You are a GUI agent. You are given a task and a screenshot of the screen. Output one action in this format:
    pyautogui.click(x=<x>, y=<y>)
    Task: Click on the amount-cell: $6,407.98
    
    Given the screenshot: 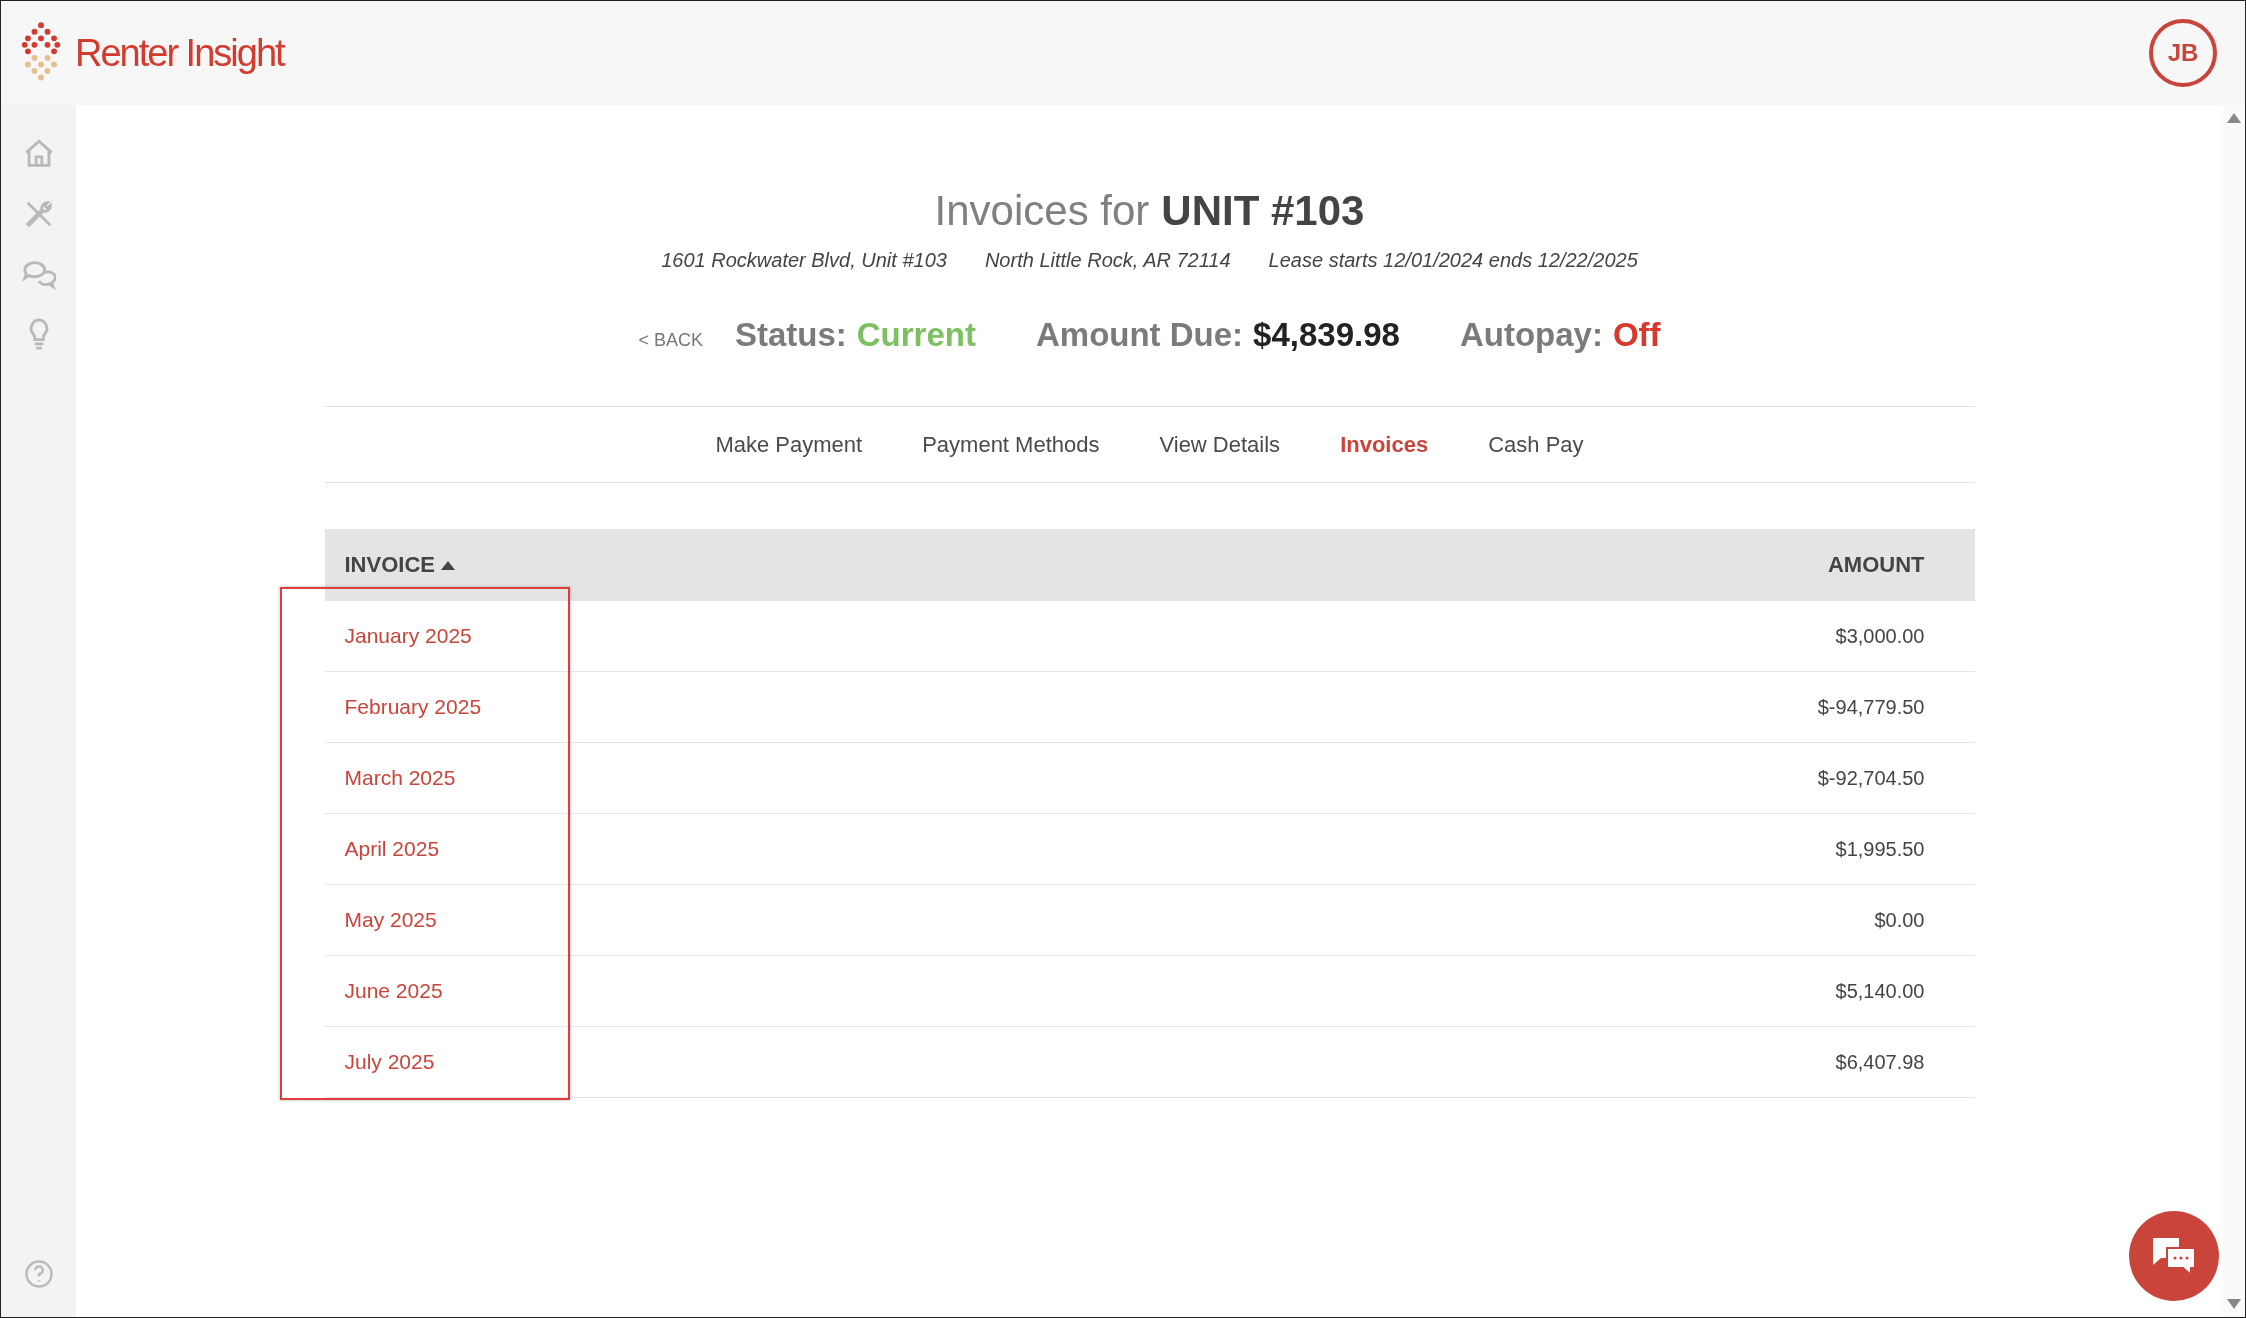 What is the action you would take?
    pyautogui.click(x=1880, y=1062)
    